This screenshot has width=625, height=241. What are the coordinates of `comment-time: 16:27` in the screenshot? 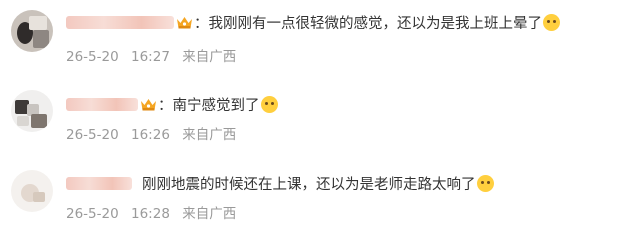 It's located at (150, 57).